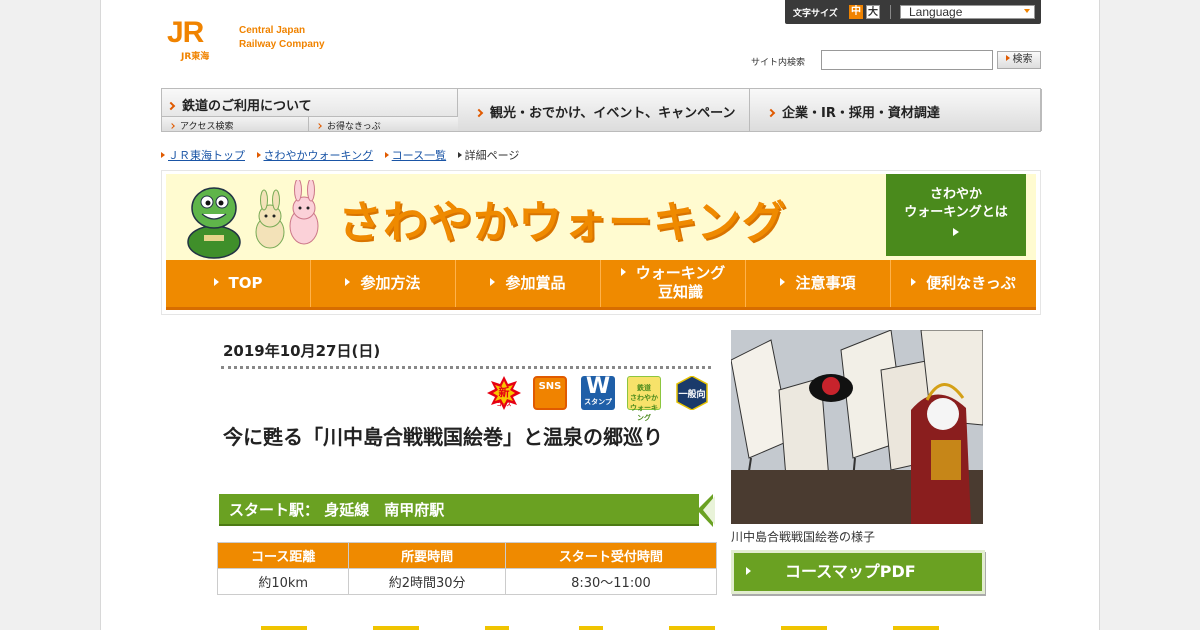 This screenshot has height=630, width=1200. Describe the element at coordinates (967, 12) in the screenshot. I see `language-select: Language` at that location.